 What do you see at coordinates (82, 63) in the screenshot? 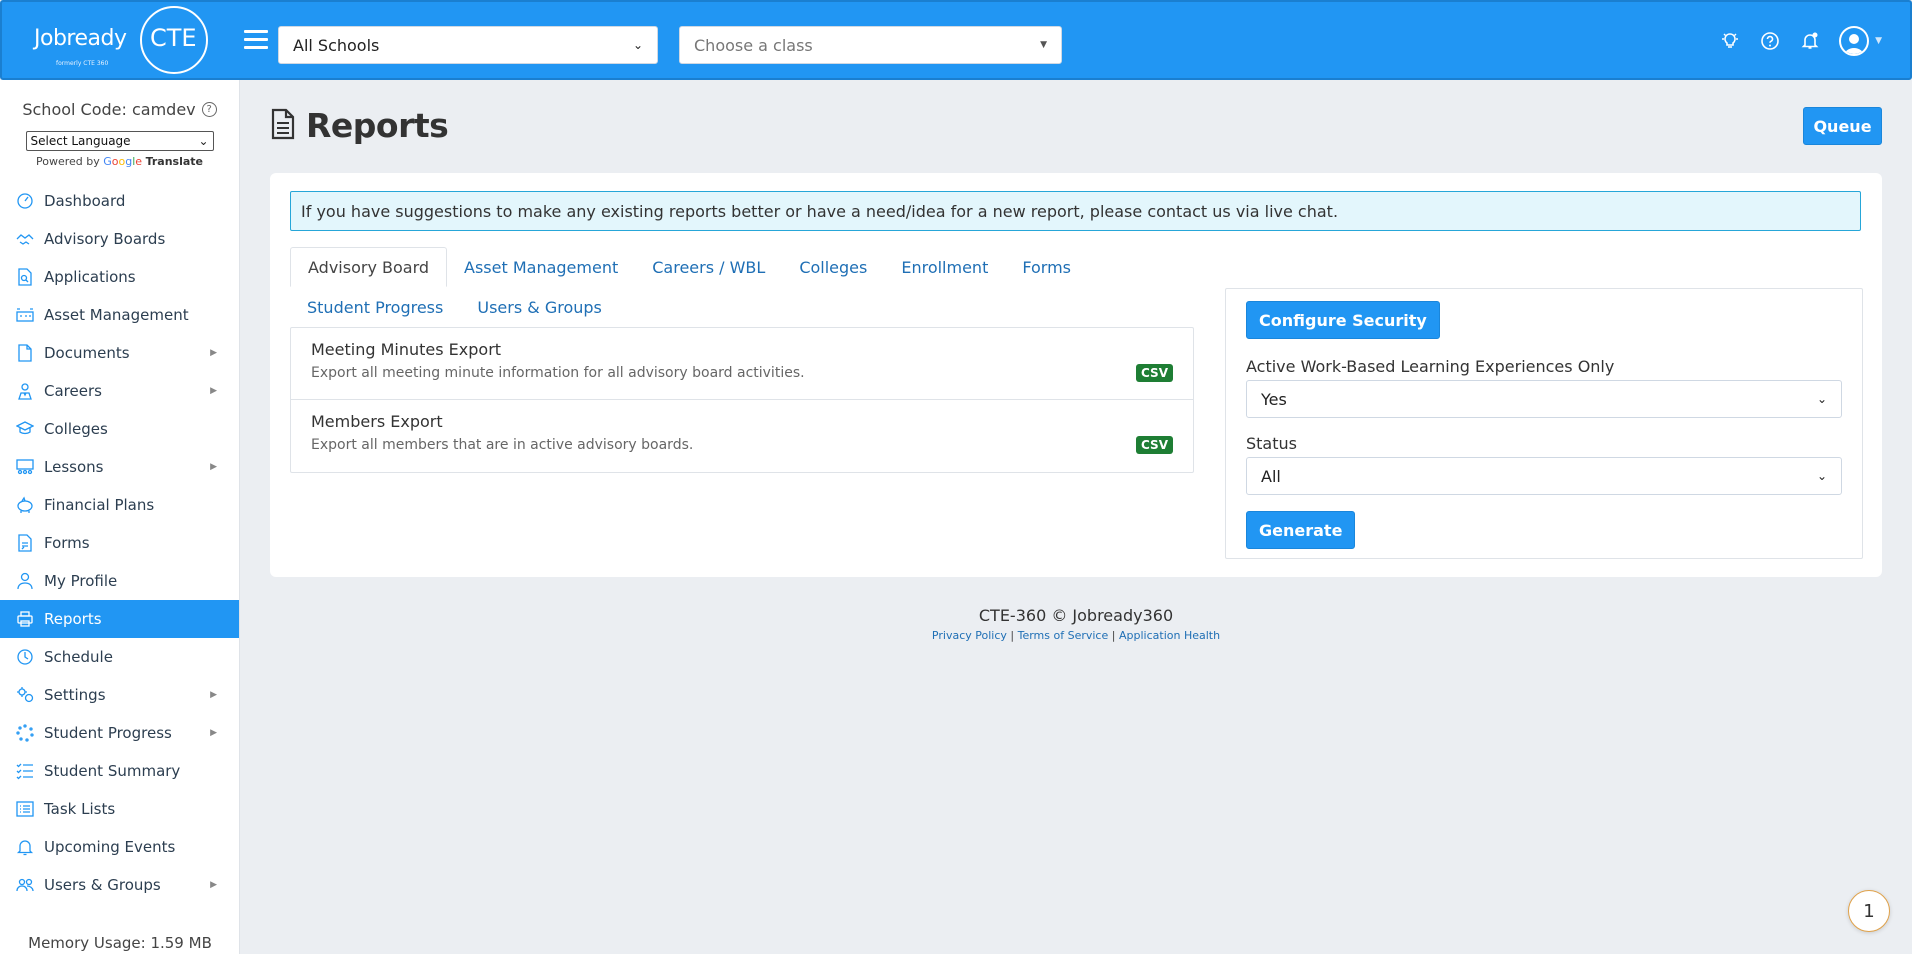
I see `logo-subtitle: formerly CTE 360` at bounding box center [82, 63].